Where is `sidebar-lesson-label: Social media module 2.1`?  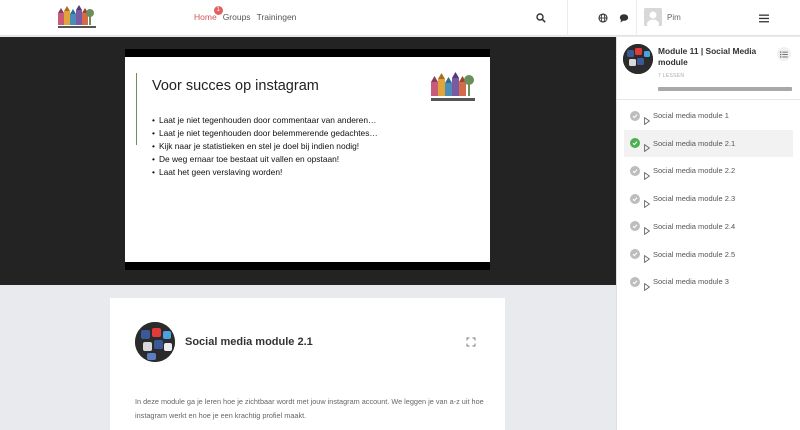
sidebar-lesson-label: Social media module 2.1 is located at coordinates (694, 143).